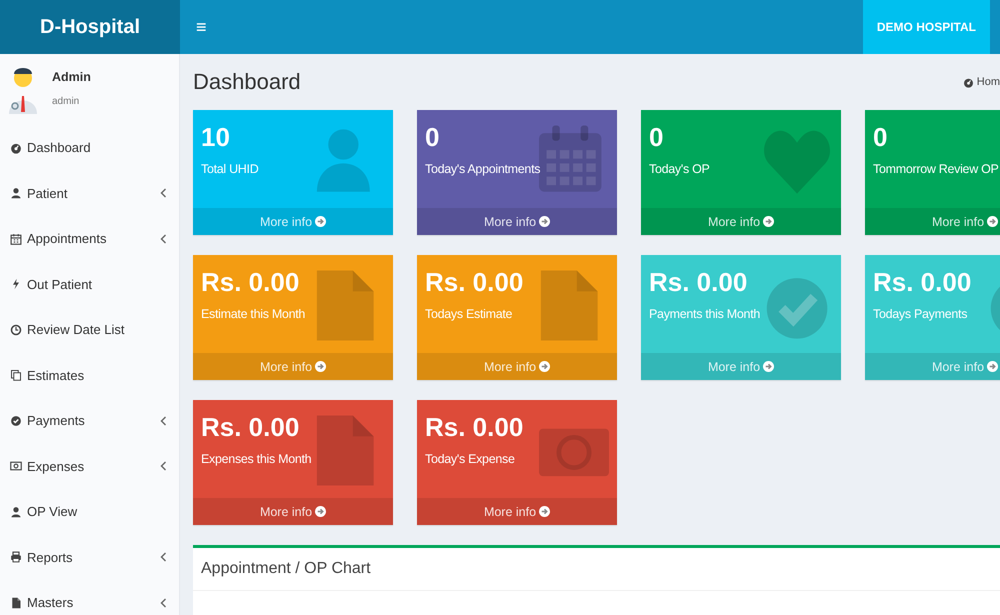 Image resolution: width=1000 pixels, height=615 pixels. What do you see at coordinates (468, 314) in the screenshot?
I see `card-label: Todays Estimate` at bounding box center [468, 314].